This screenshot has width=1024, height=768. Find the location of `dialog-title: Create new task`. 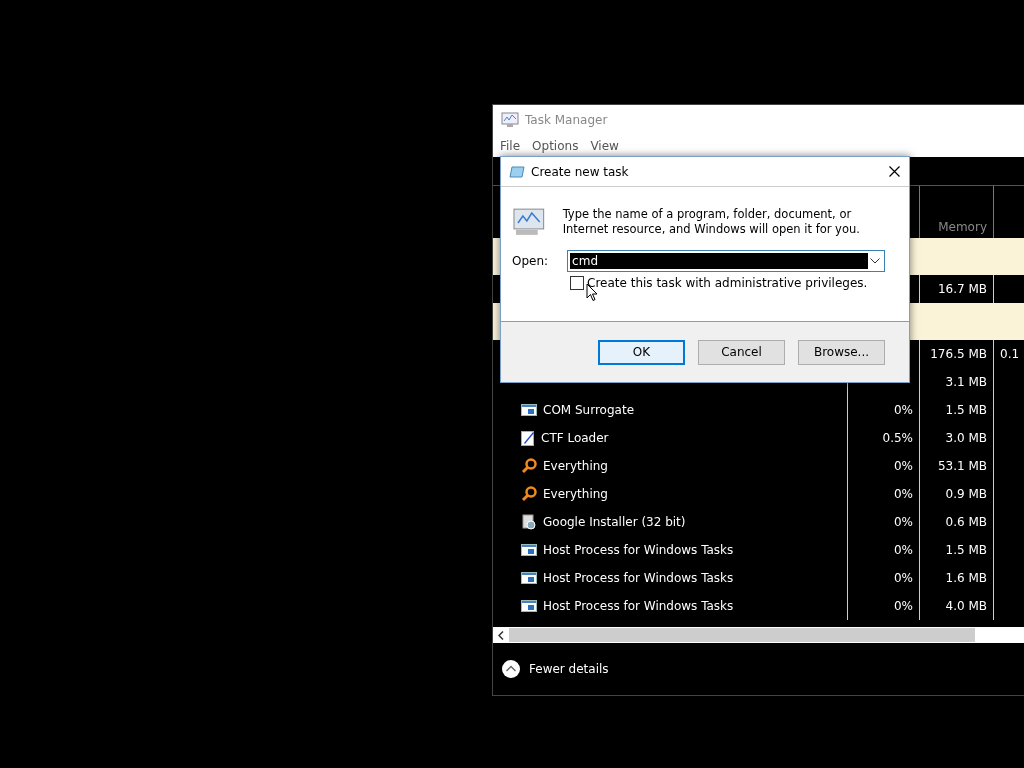

dialog-title: Create new task is located at coordinates (580, 171).